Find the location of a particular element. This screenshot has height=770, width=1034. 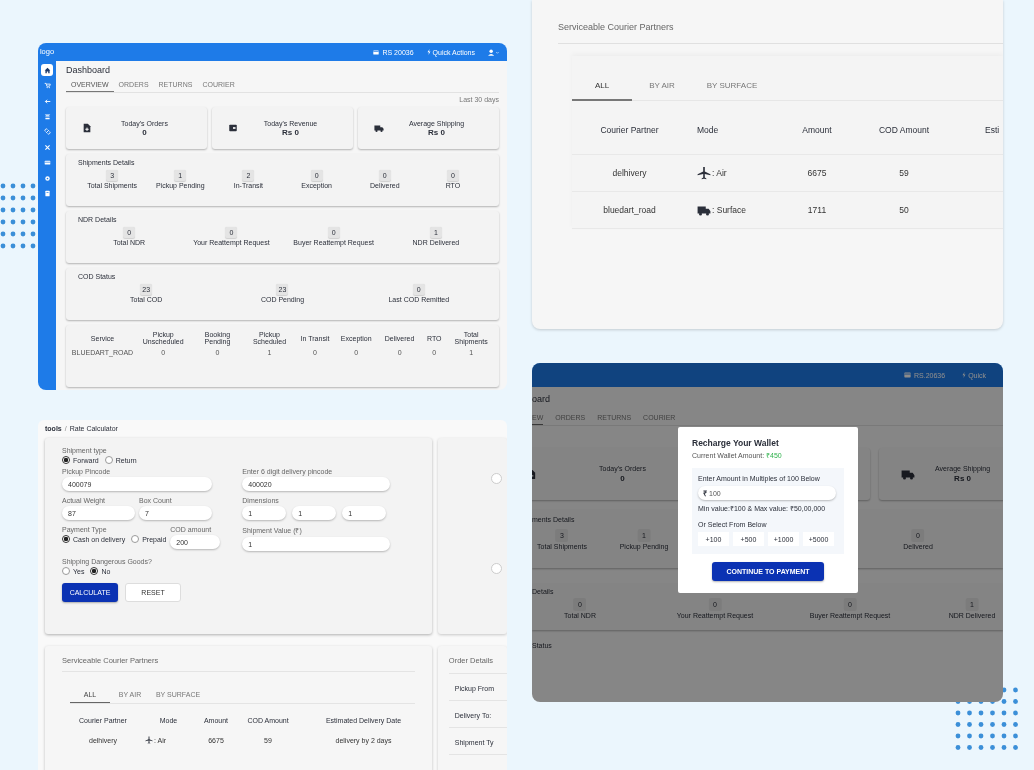

column-header: Mode is located at coordinates (708, 129).